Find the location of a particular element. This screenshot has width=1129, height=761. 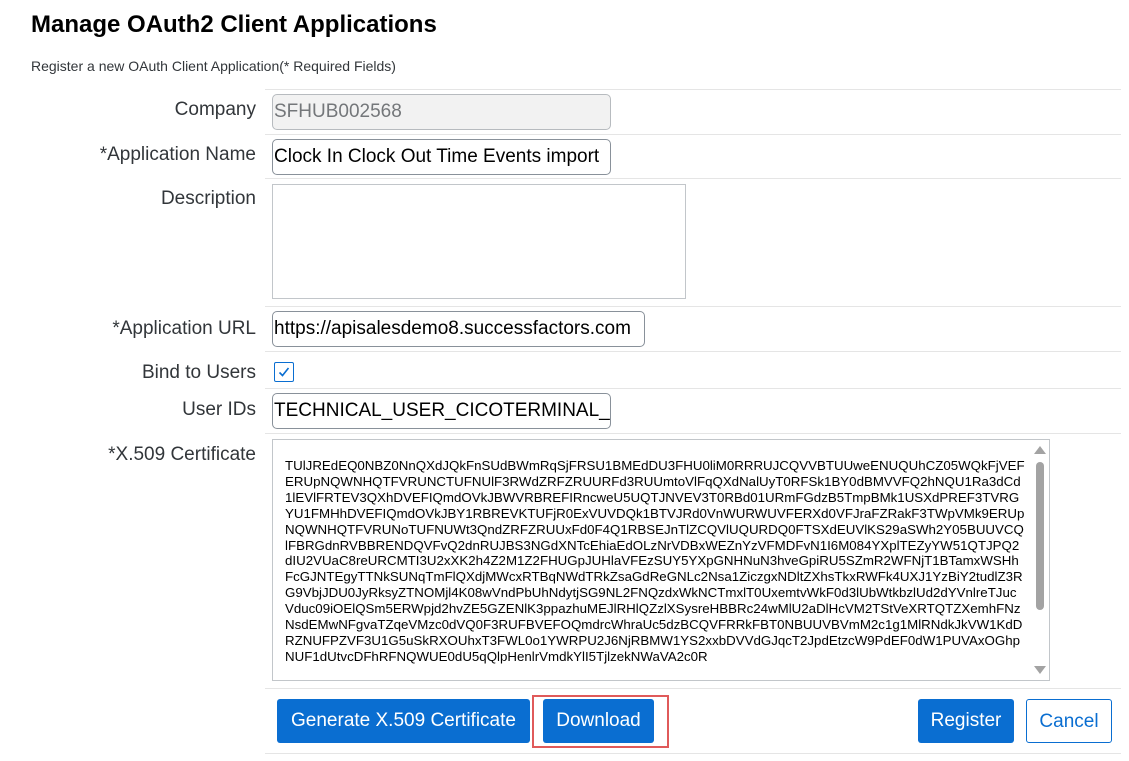

user-ids-label: User IDs is located at coordinates (219, 409).